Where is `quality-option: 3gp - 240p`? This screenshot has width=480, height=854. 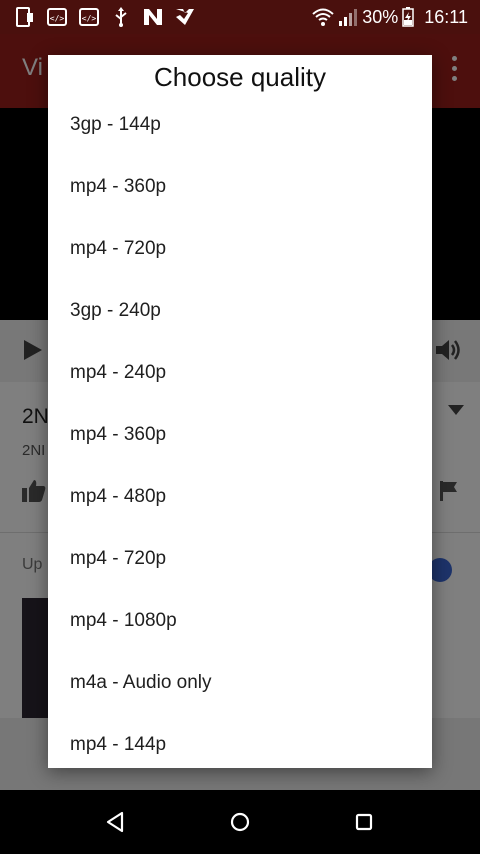 quality-option: 3gp - 240p is located at coordinates (240, 311).